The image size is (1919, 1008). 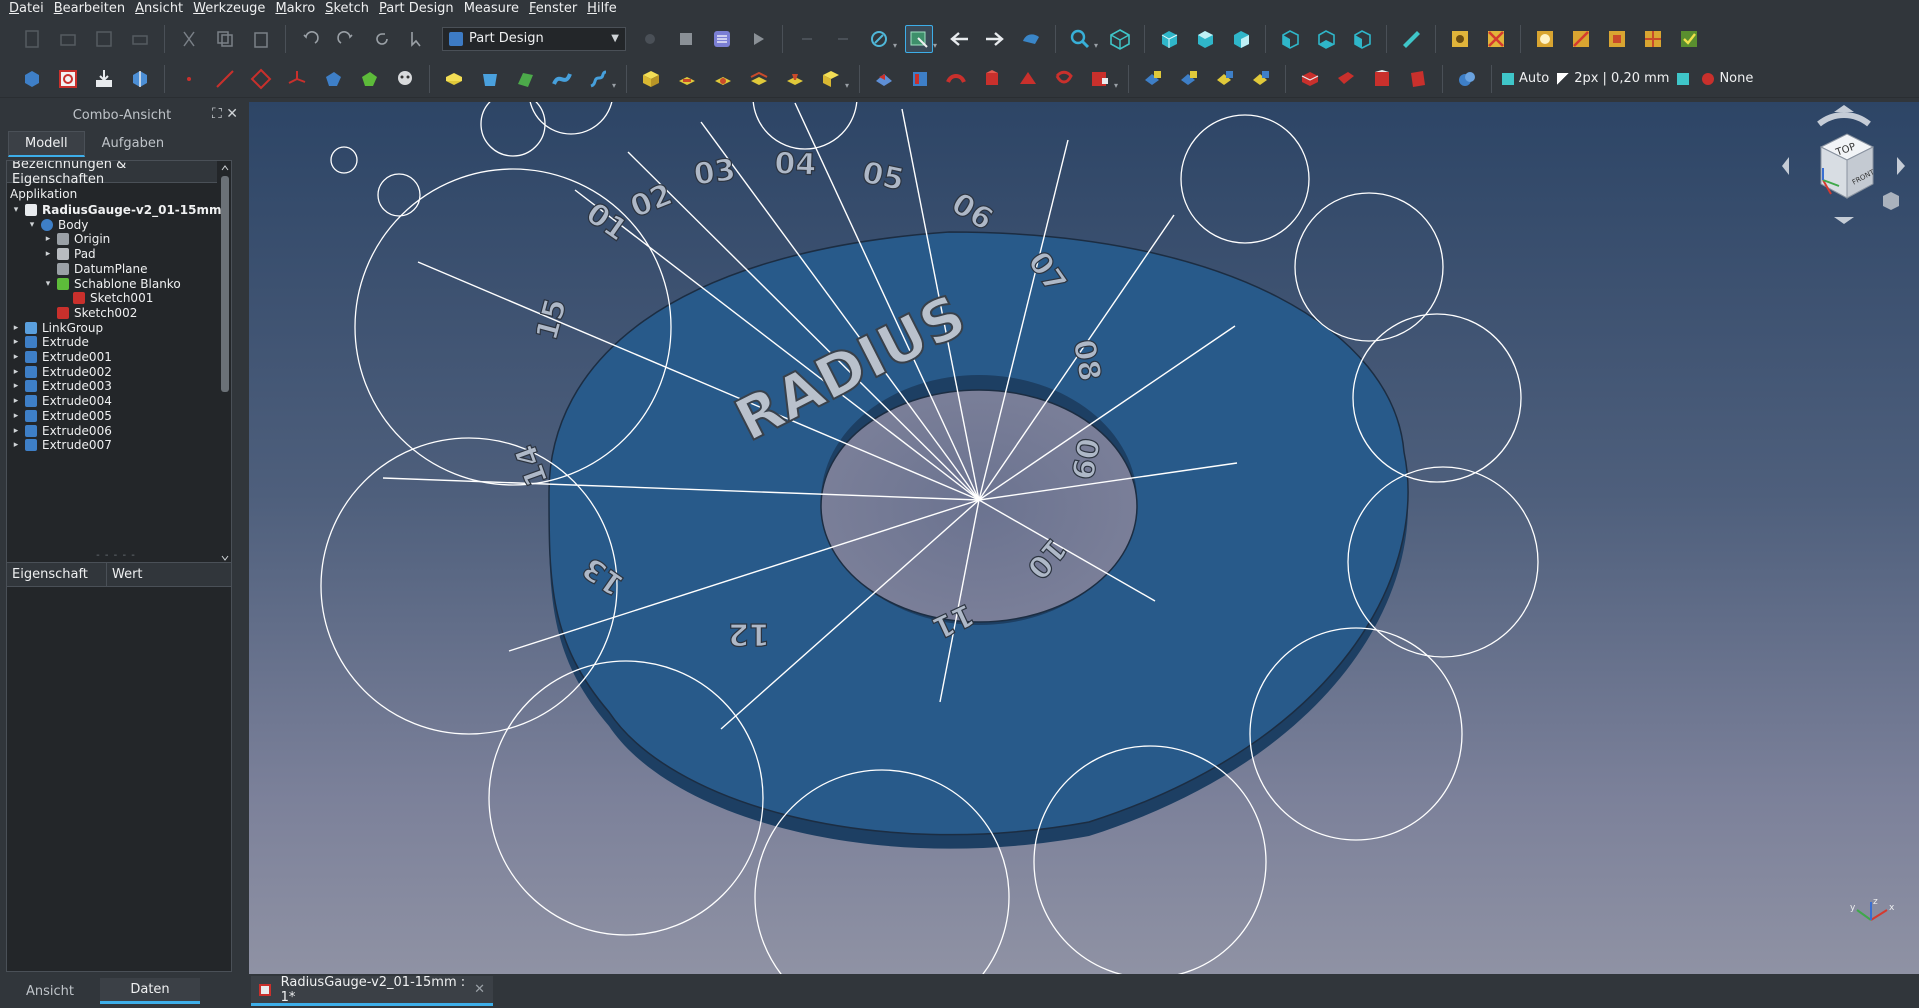 What do you see at coordinates (1100, 79) in the screenshot?
I see `draft-icon` at bounding box center [1100, 79].